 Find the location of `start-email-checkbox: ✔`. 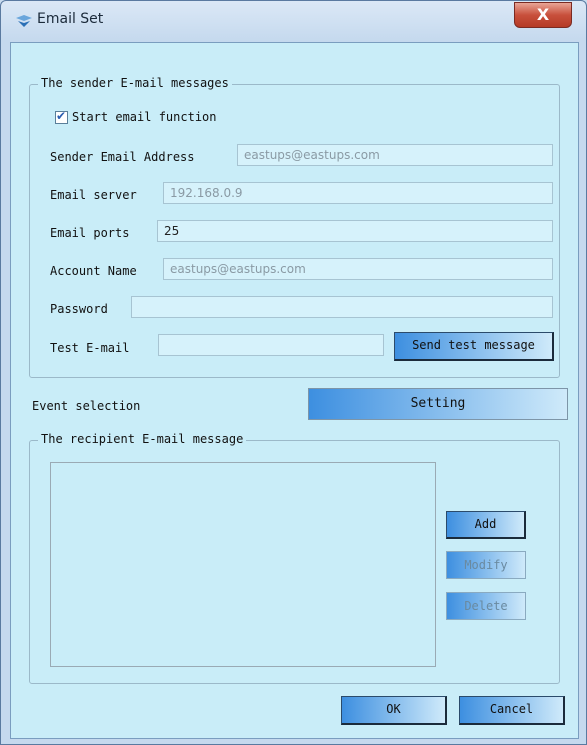

start-email-checkbox: ✔ is located at coordinates (61, 116).